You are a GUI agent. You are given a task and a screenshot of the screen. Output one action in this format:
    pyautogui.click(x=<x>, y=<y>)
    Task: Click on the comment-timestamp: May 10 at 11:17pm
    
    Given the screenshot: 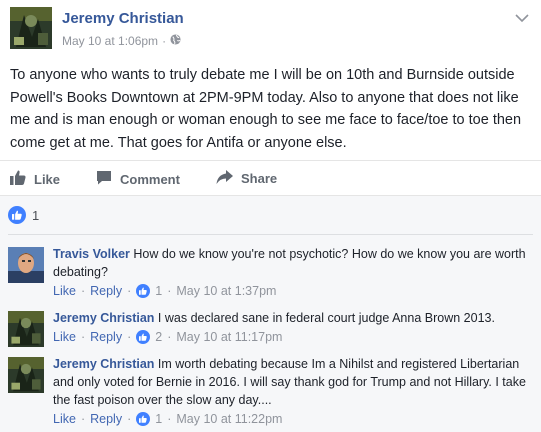 What is the action you would take?
    pyautogui.click(x=229, y=337)
    